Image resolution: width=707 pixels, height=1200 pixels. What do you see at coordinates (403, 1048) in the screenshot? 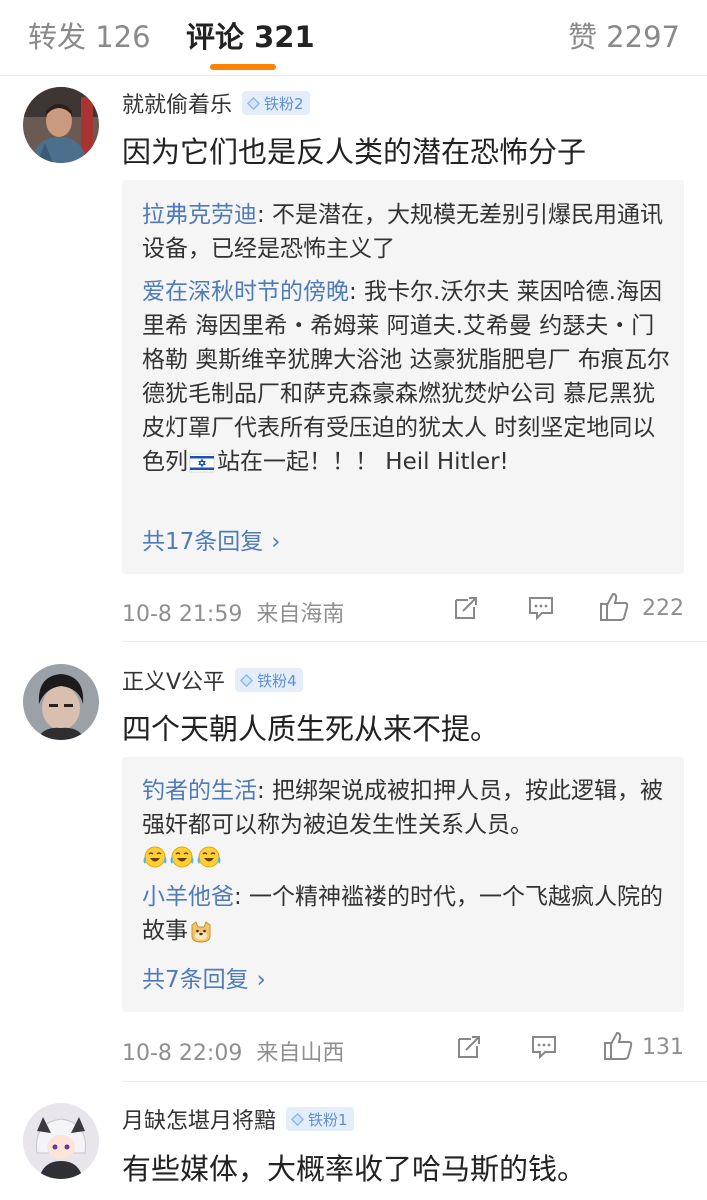
I see `comment-meta: 10-8 22:09 来自山西 131` at bounding box center [403, 1048].